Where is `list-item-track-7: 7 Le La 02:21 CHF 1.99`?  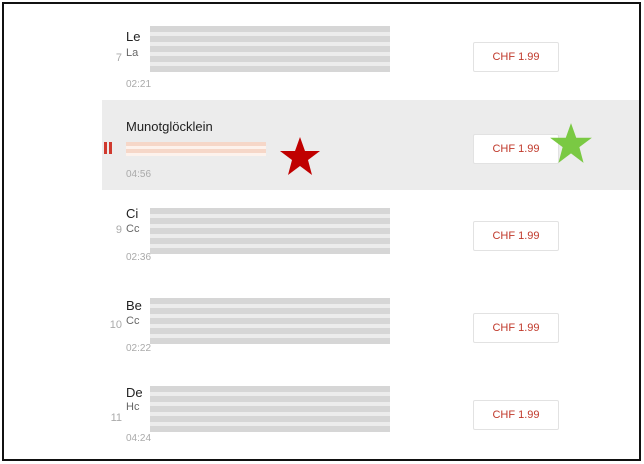 list-item-track-7: 7 Le La 02:21 CHF 1.99 is located at coordinates (370, 60).